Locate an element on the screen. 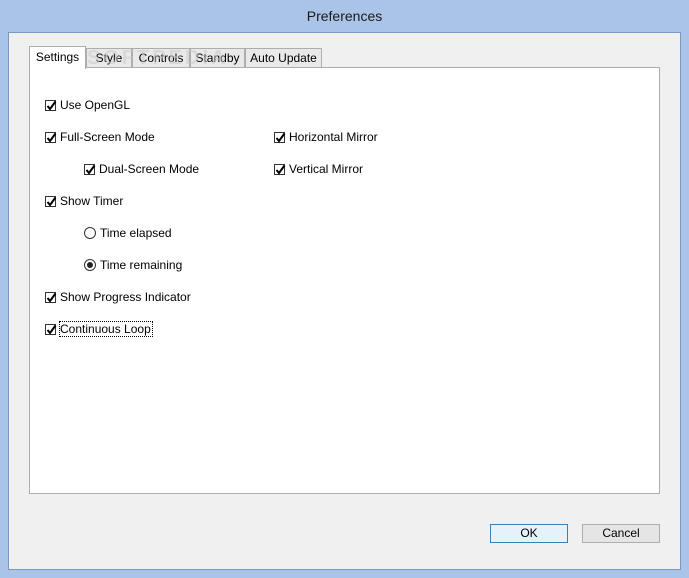 This screenshot has height=578, width=689. dual-screen-mode-label: Dual-Screen Mode is located at coordinates (149, 169).